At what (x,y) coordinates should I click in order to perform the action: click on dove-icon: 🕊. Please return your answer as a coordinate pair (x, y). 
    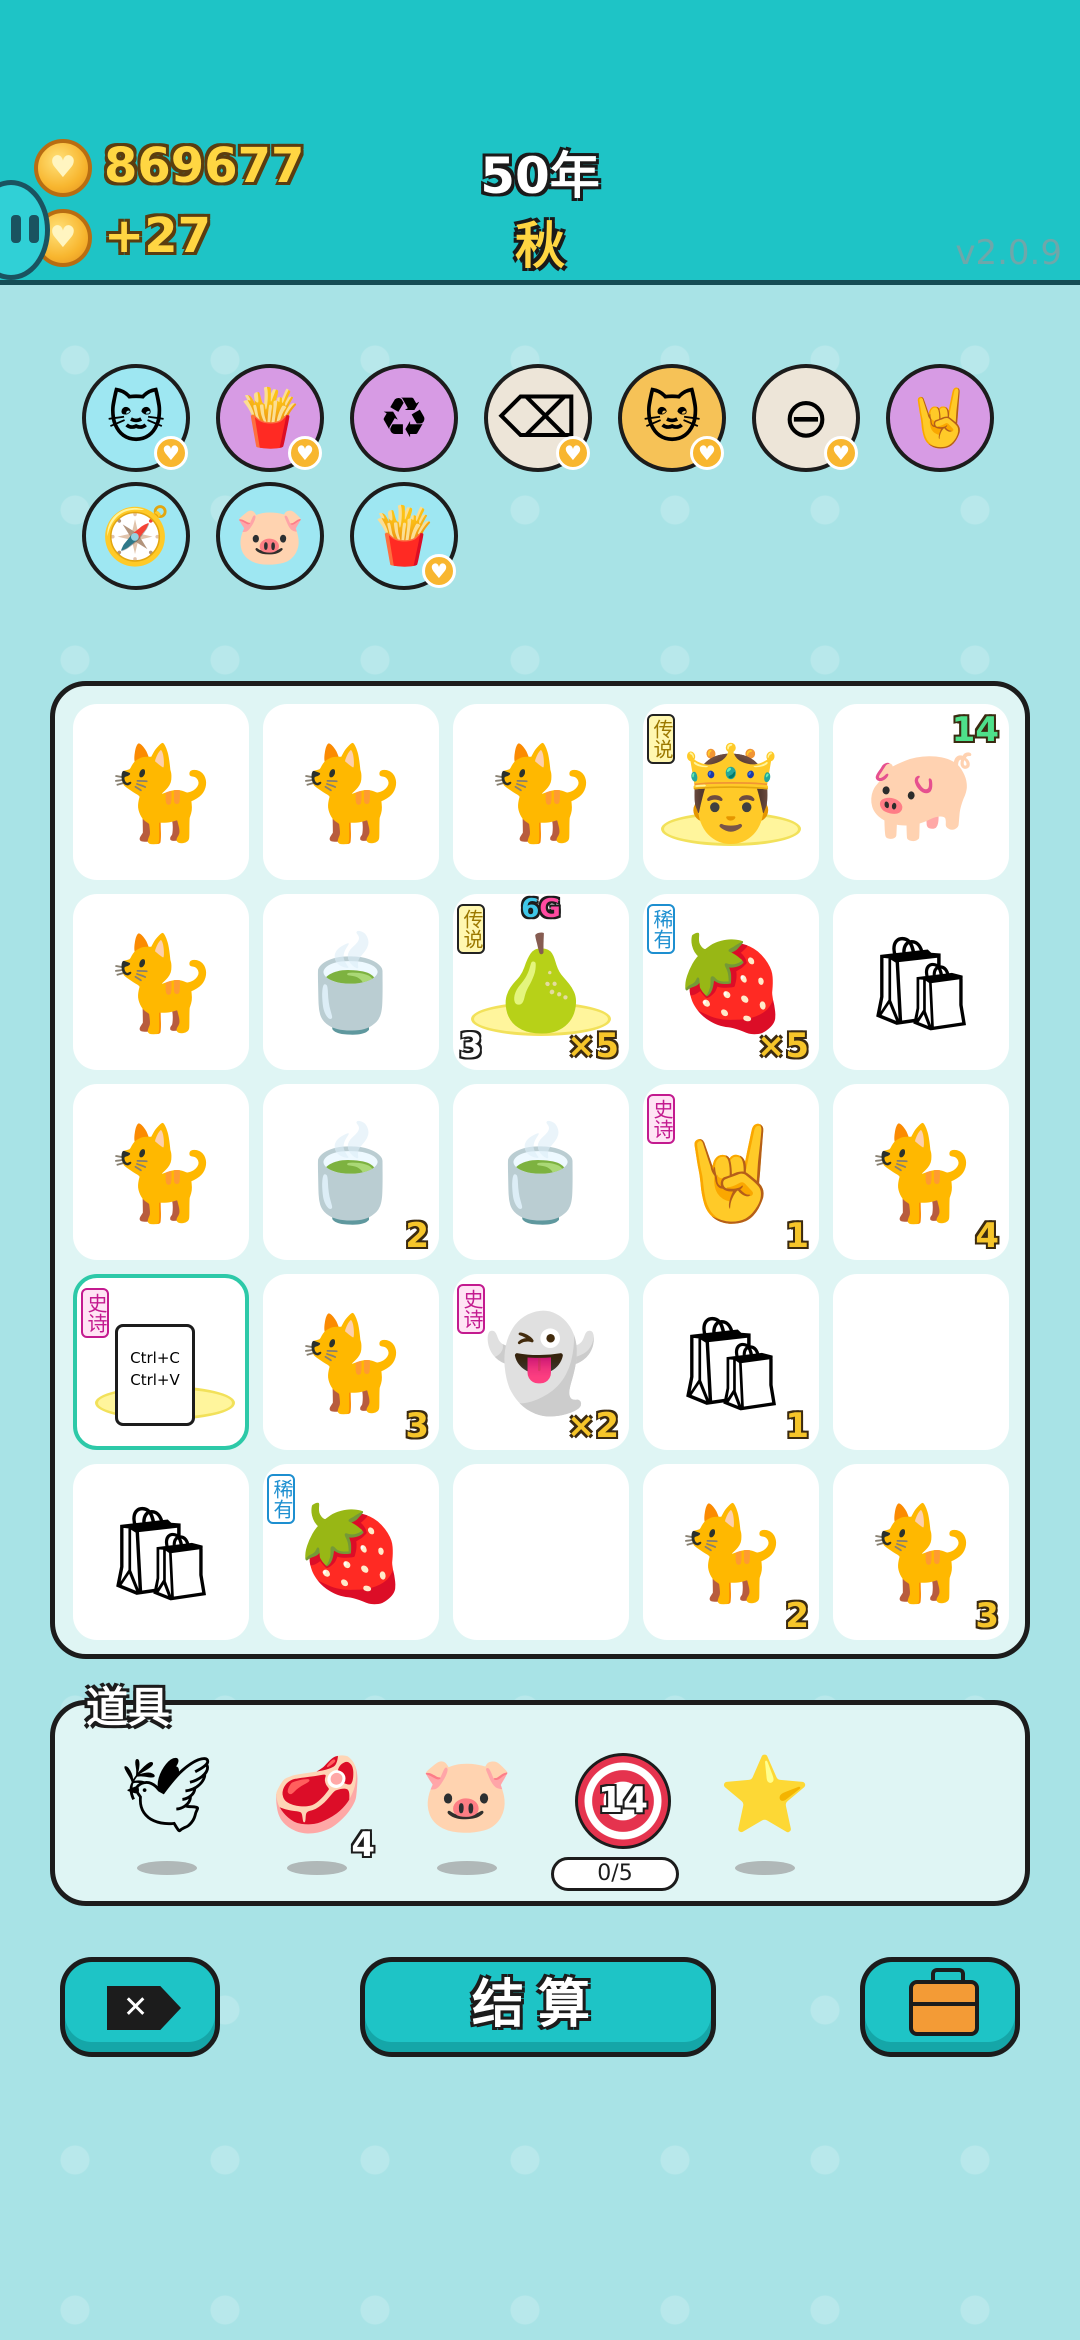
    Looking at the image, I should click on (167, 1795).